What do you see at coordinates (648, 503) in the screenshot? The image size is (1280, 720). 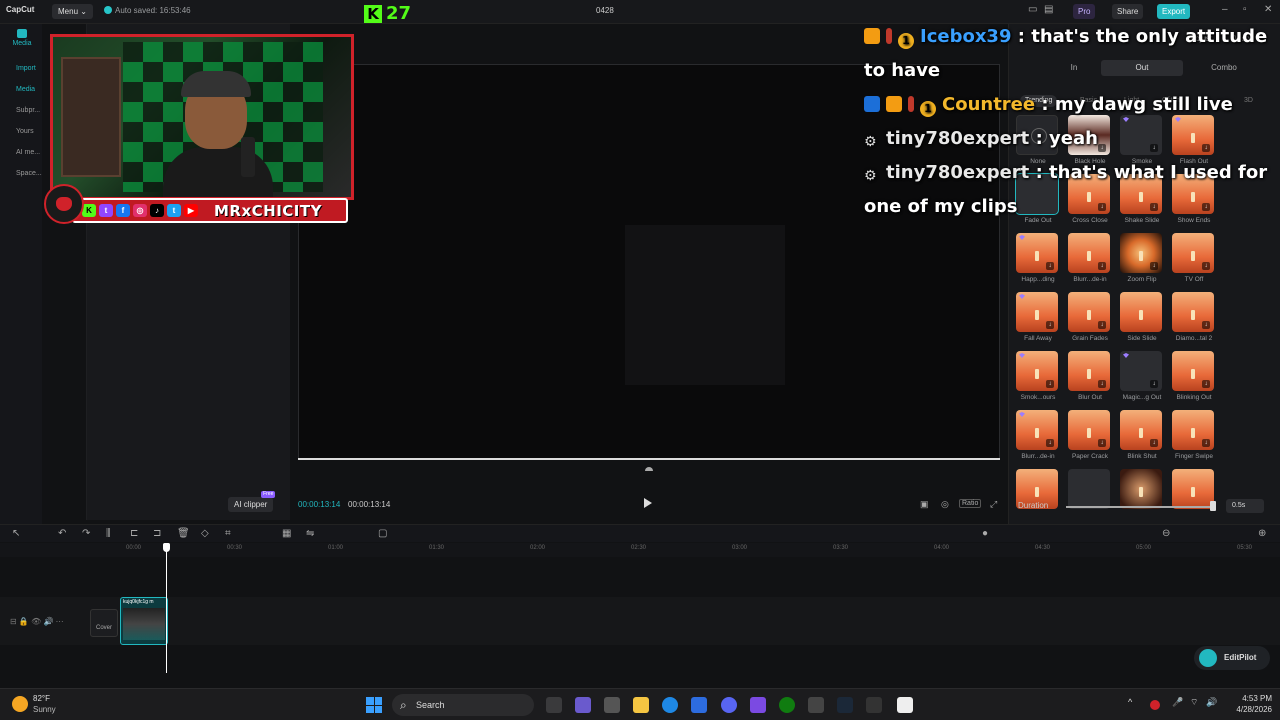 I see `play-icon` at bounding box center [648, 503].